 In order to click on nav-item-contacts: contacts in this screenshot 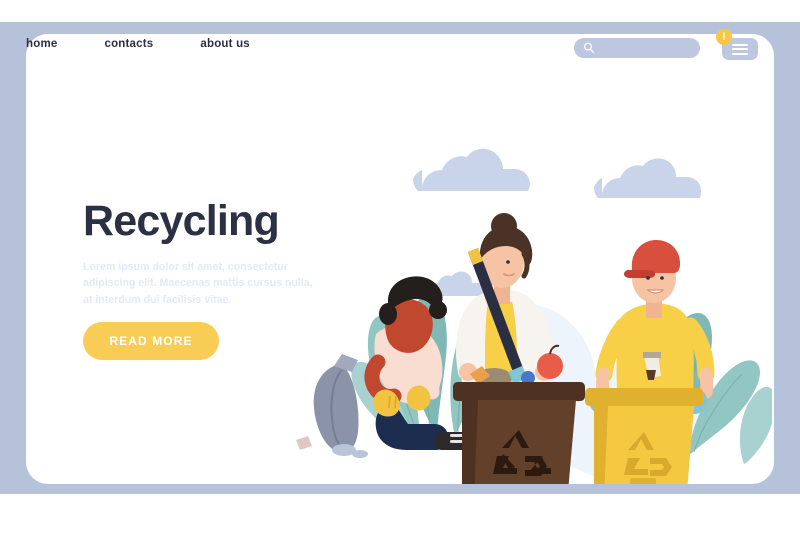, I will do `click(128, 44)`.